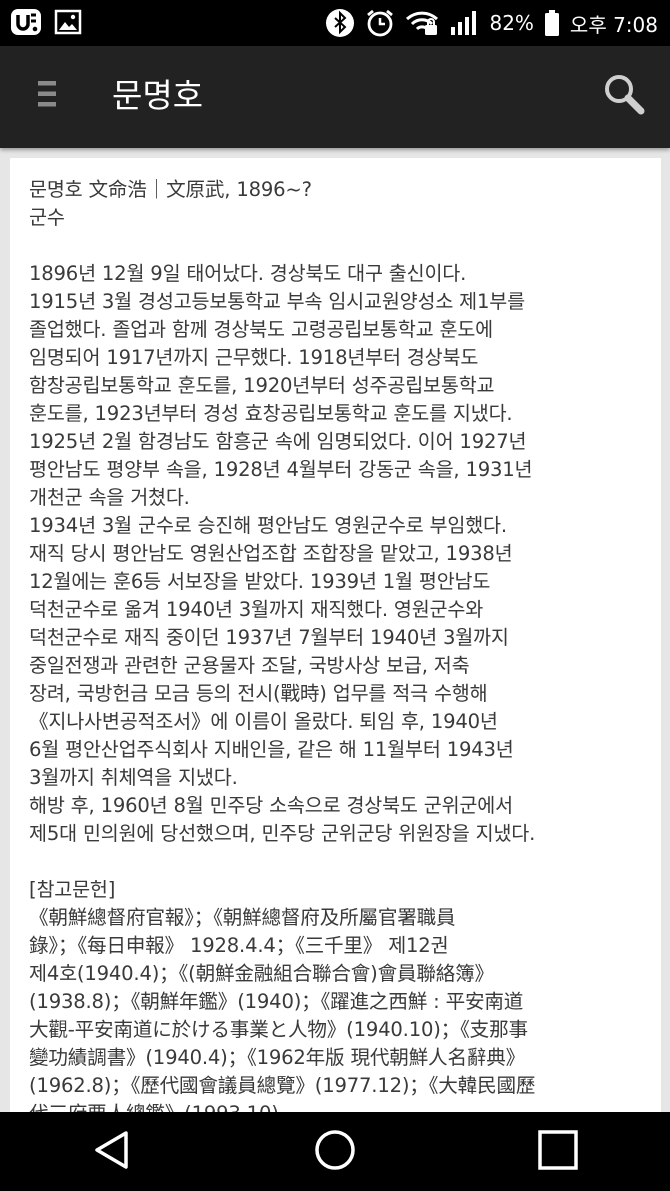 This screenshot has height=1191, width=670. Describe the element at coordinates (335, 97) in the screenshot. I see `app-bar: 문명호` at that location.